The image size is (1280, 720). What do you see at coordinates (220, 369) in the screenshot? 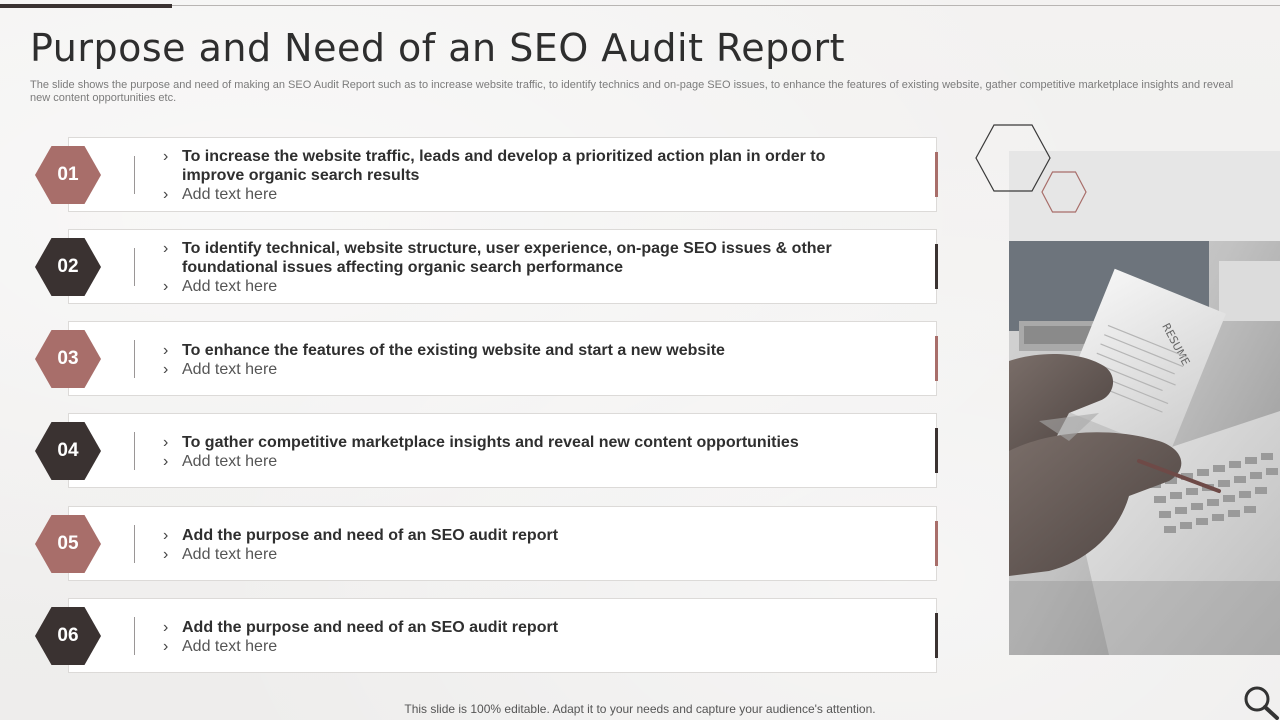
I see `item-note-03: › Add text here` at bounding box center [220, 369].